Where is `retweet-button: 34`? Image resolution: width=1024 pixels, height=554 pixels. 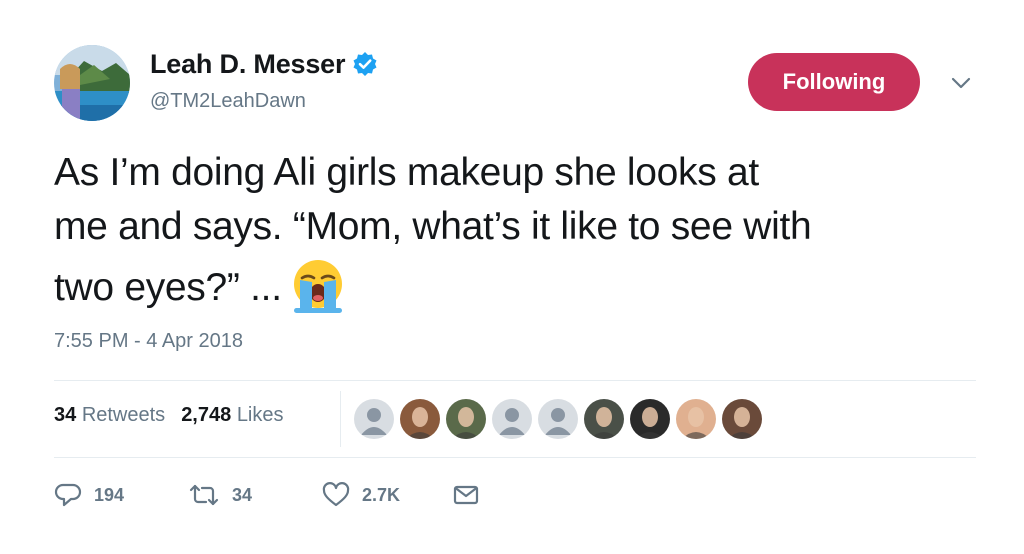
retweet-button: 34 is located at coordinates (255, 495).